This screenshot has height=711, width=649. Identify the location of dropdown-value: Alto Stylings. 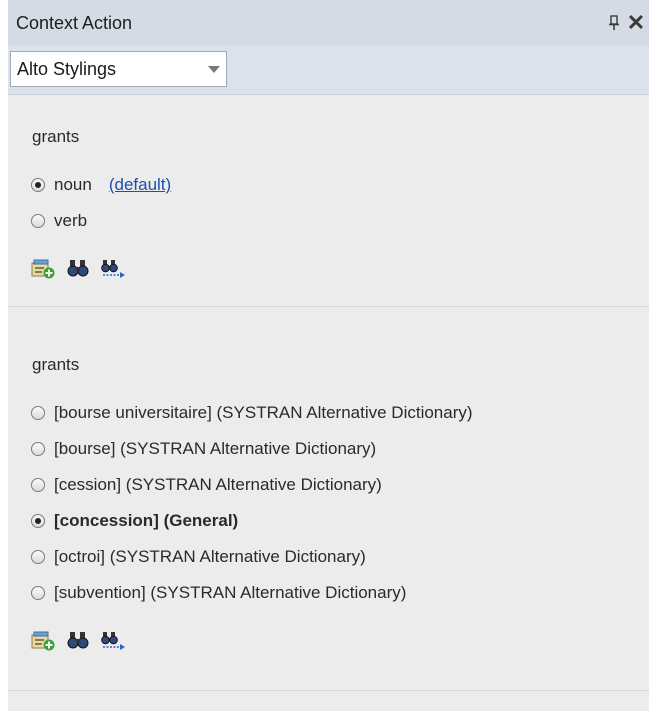
(67, 68).